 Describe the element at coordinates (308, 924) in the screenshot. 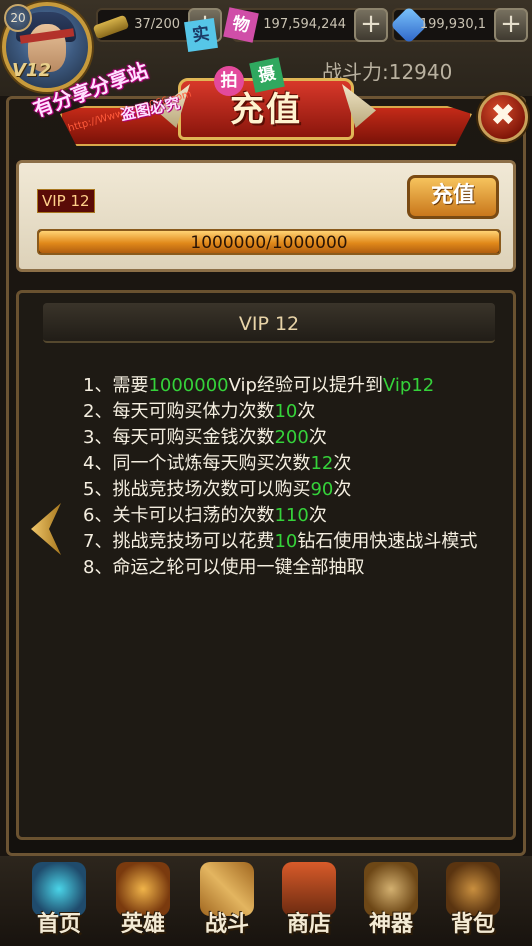

I see `nav-label: 商店` at that location.